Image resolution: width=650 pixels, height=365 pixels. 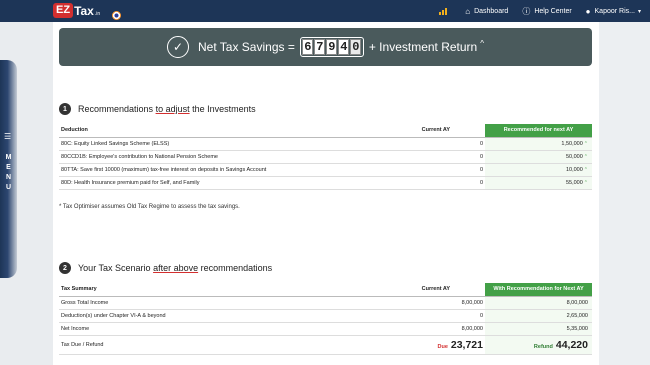 What do you see at coordinates (320, 47) in the screenshot?
I see `savings-digit: 7` at bounding box center [320, 47].